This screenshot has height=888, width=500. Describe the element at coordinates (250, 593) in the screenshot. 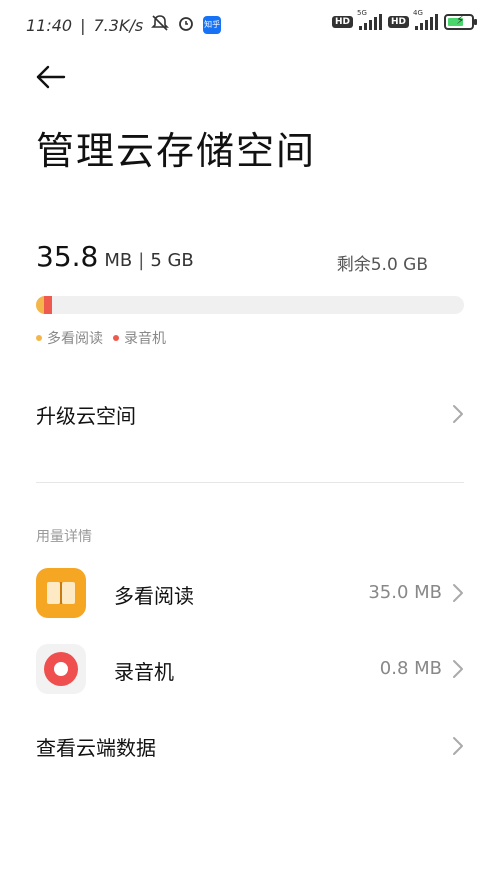

I see `app-row-duokan: 多看阅读 35.0 MB` at that location.